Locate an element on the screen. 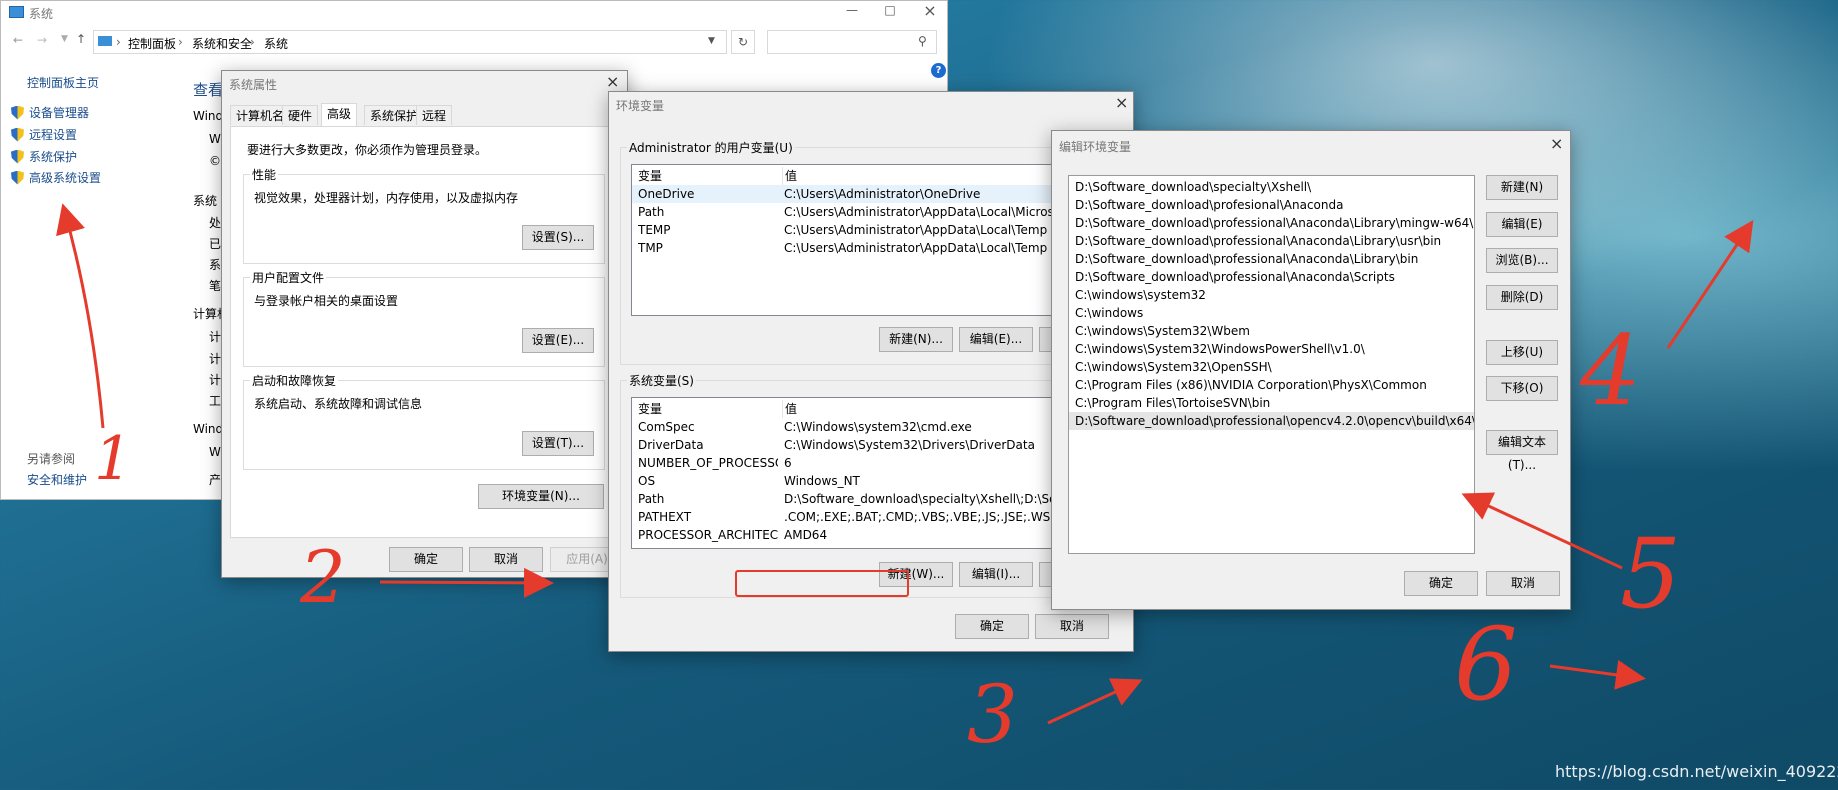 The height and width of the screenshot is (790, 1838). path-highlight-box is located at coordinates (822, 583).